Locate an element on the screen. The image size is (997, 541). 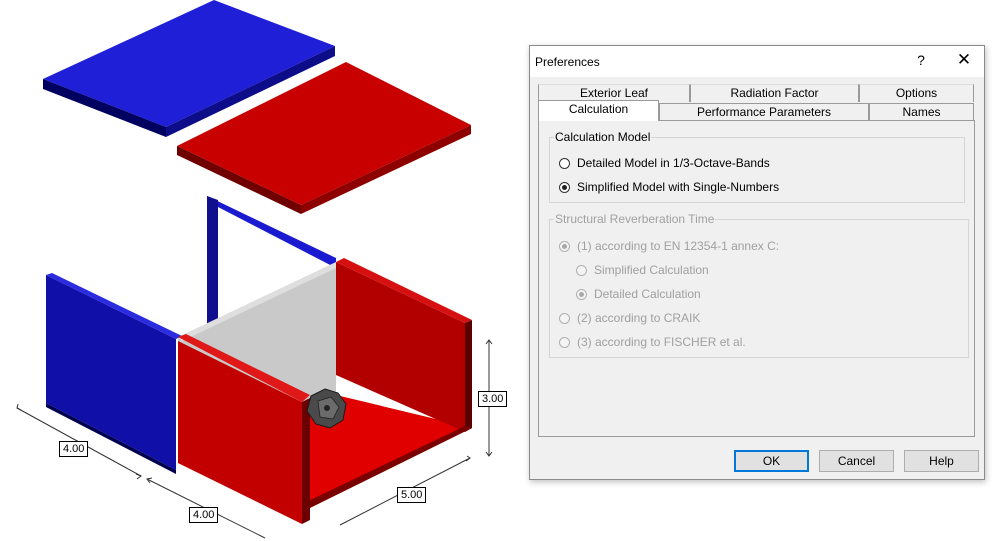
dialog-title: Preferences is located at coordinates (567, 62).